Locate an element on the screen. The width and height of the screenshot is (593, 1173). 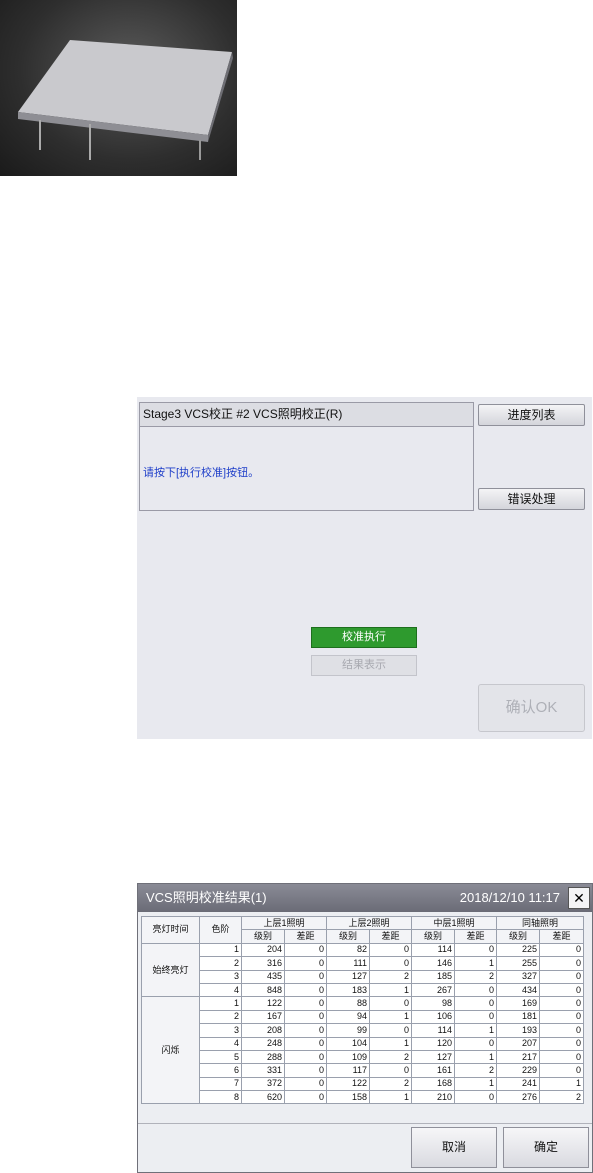
level-cell: 161 is located at coordinates (433, 1070).